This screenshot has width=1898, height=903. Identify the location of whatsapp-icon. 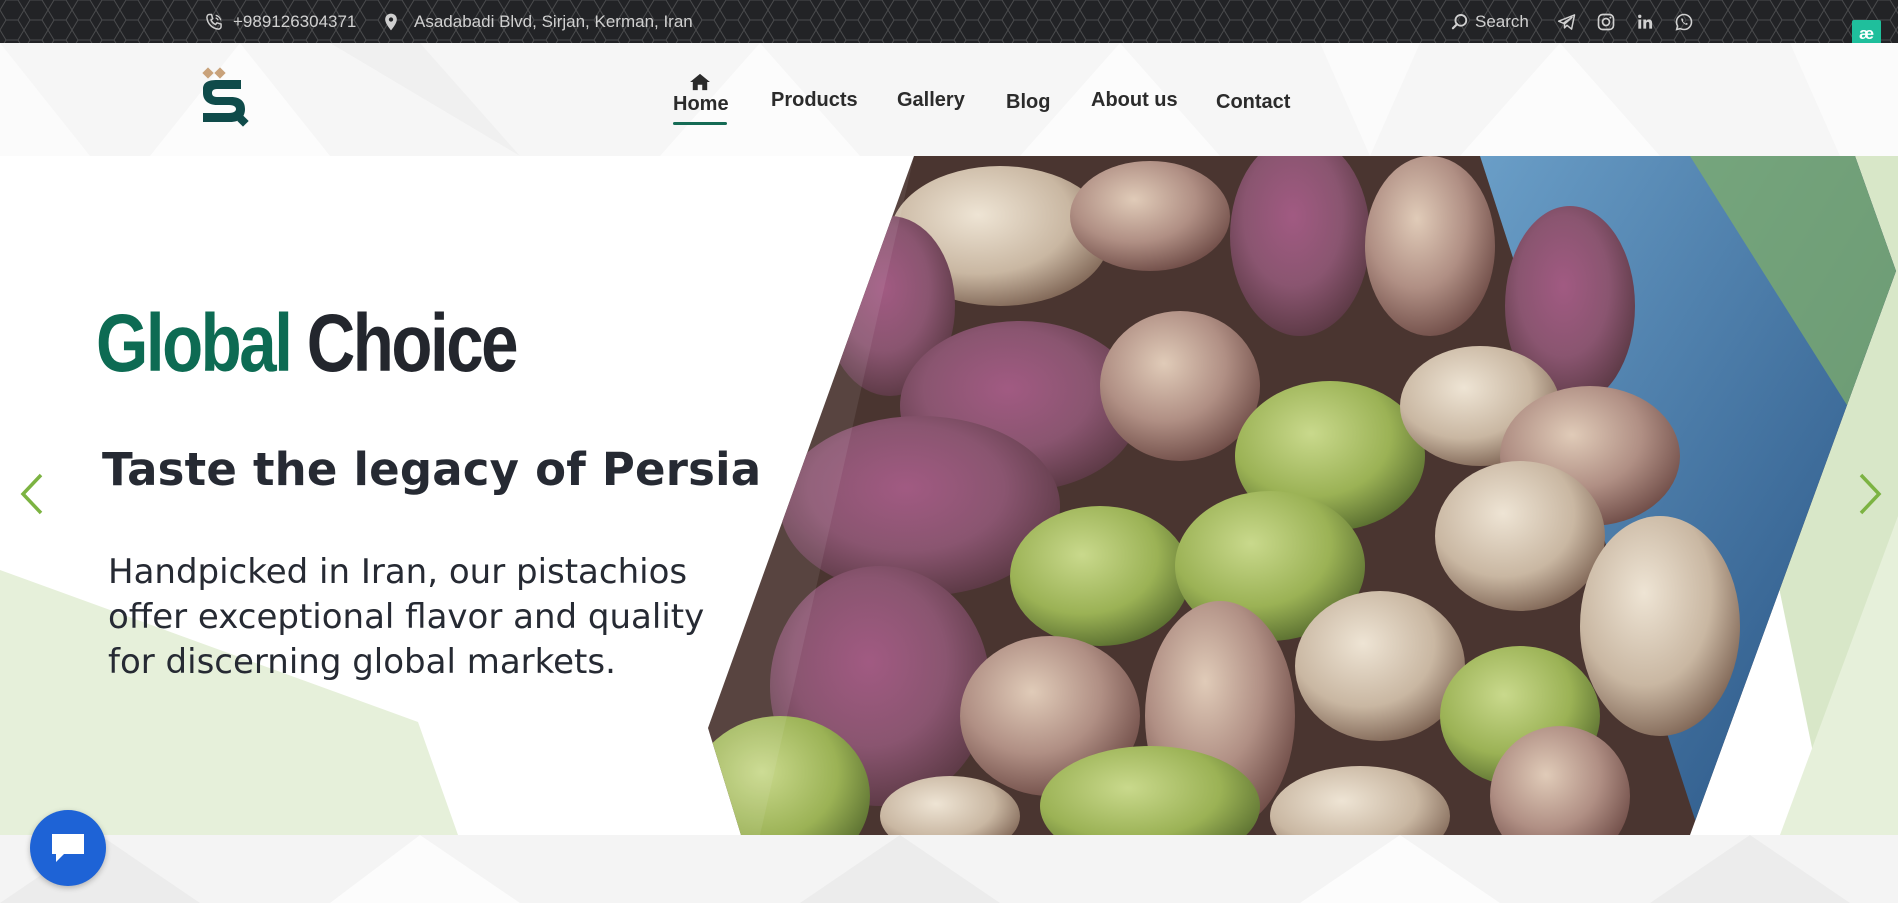
(1684, 22).